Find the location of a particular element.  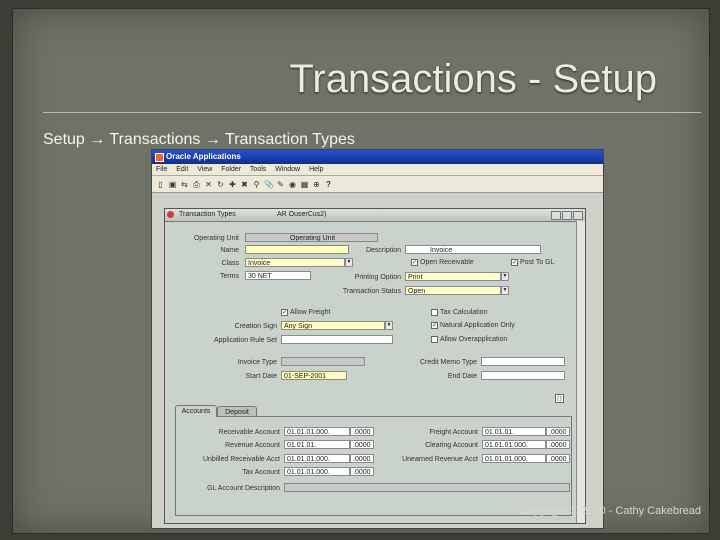

natural-application-checkbox: ✓ is located at coordinates (434, 325).